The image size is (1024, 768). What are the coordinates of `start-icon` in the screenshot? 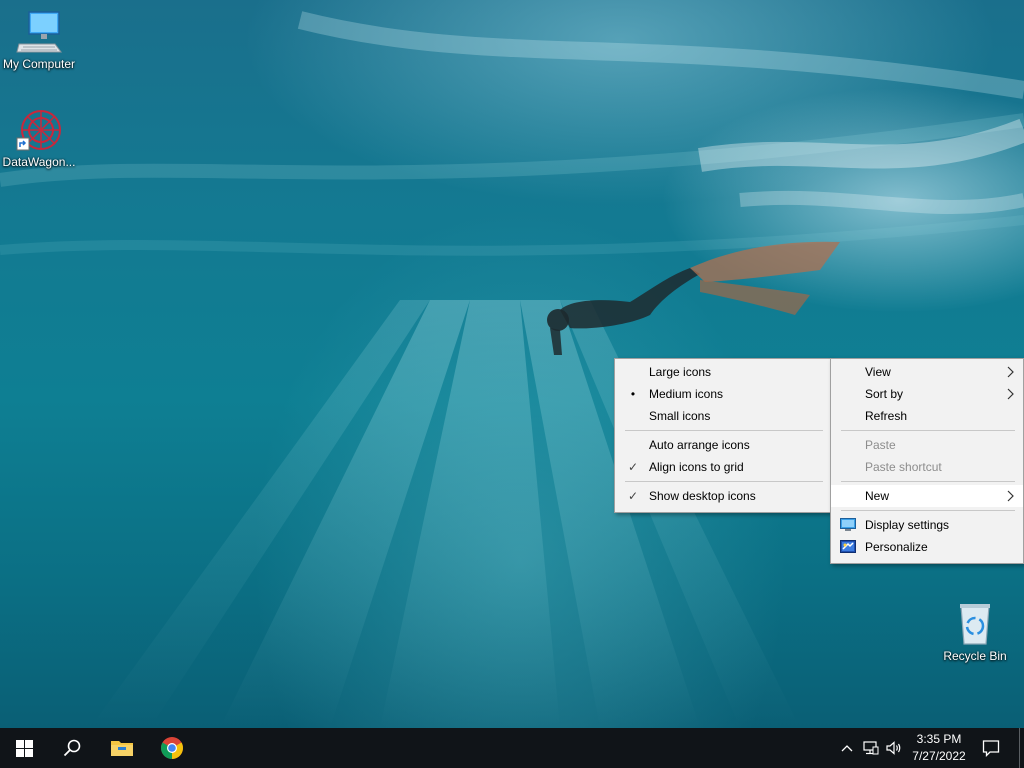 It's located at (24, 748).